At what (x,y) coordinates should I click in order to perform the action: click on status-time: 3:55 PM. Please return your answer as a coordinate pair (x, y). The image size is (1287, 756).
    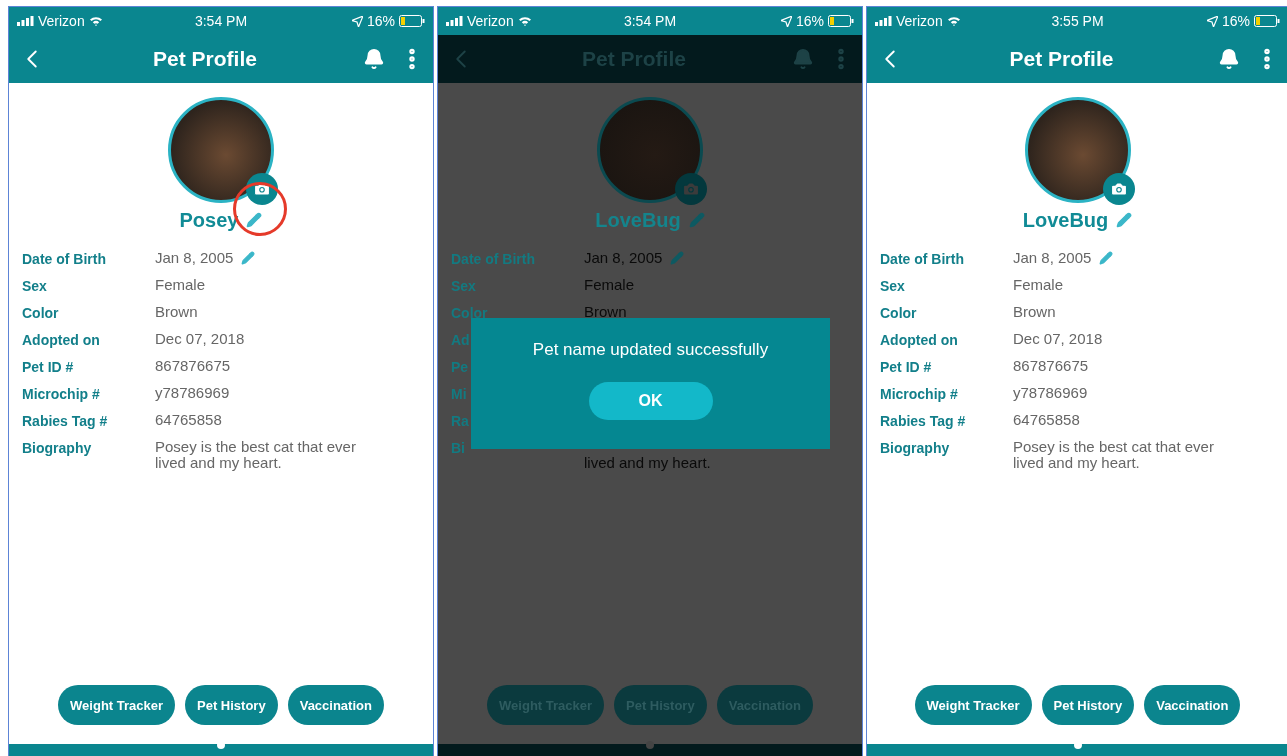
    Looking at the image, I should click on (1077, 21).